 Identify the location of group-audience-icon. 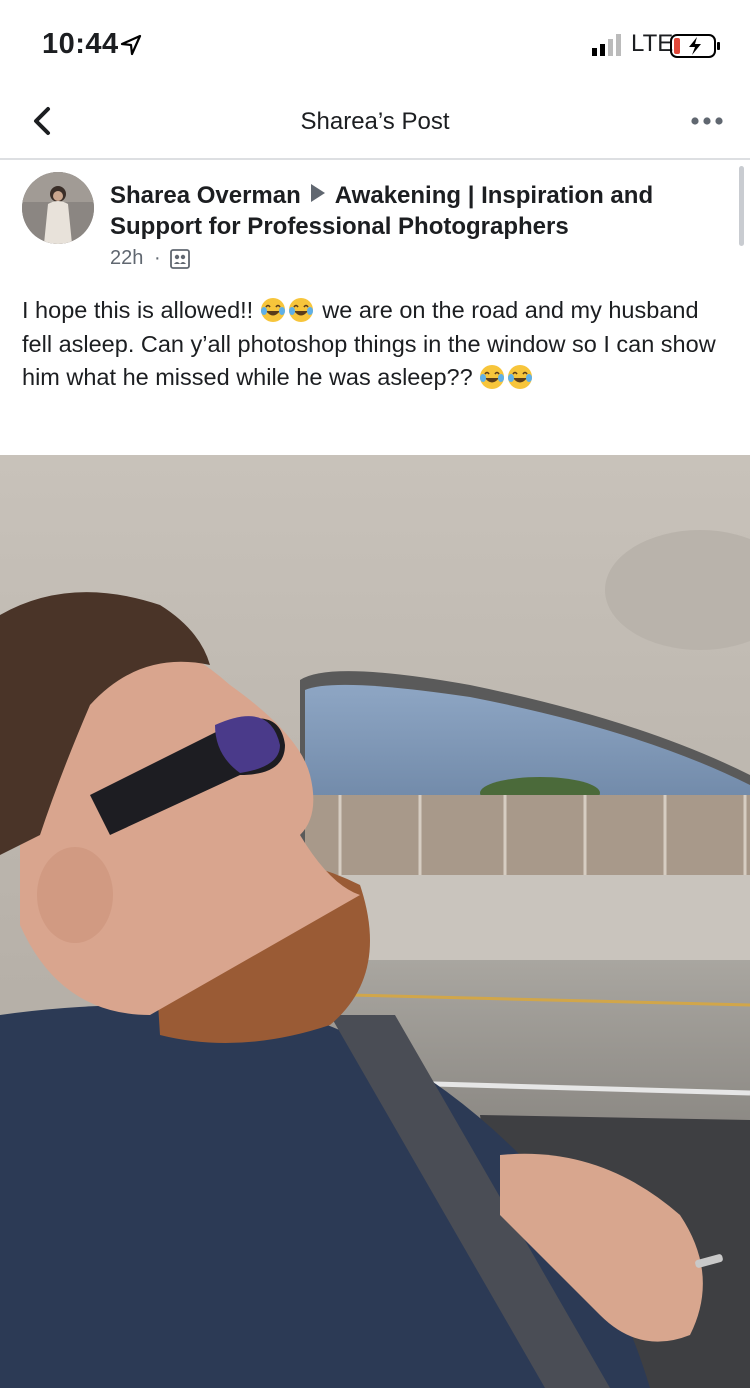
(180, 259).